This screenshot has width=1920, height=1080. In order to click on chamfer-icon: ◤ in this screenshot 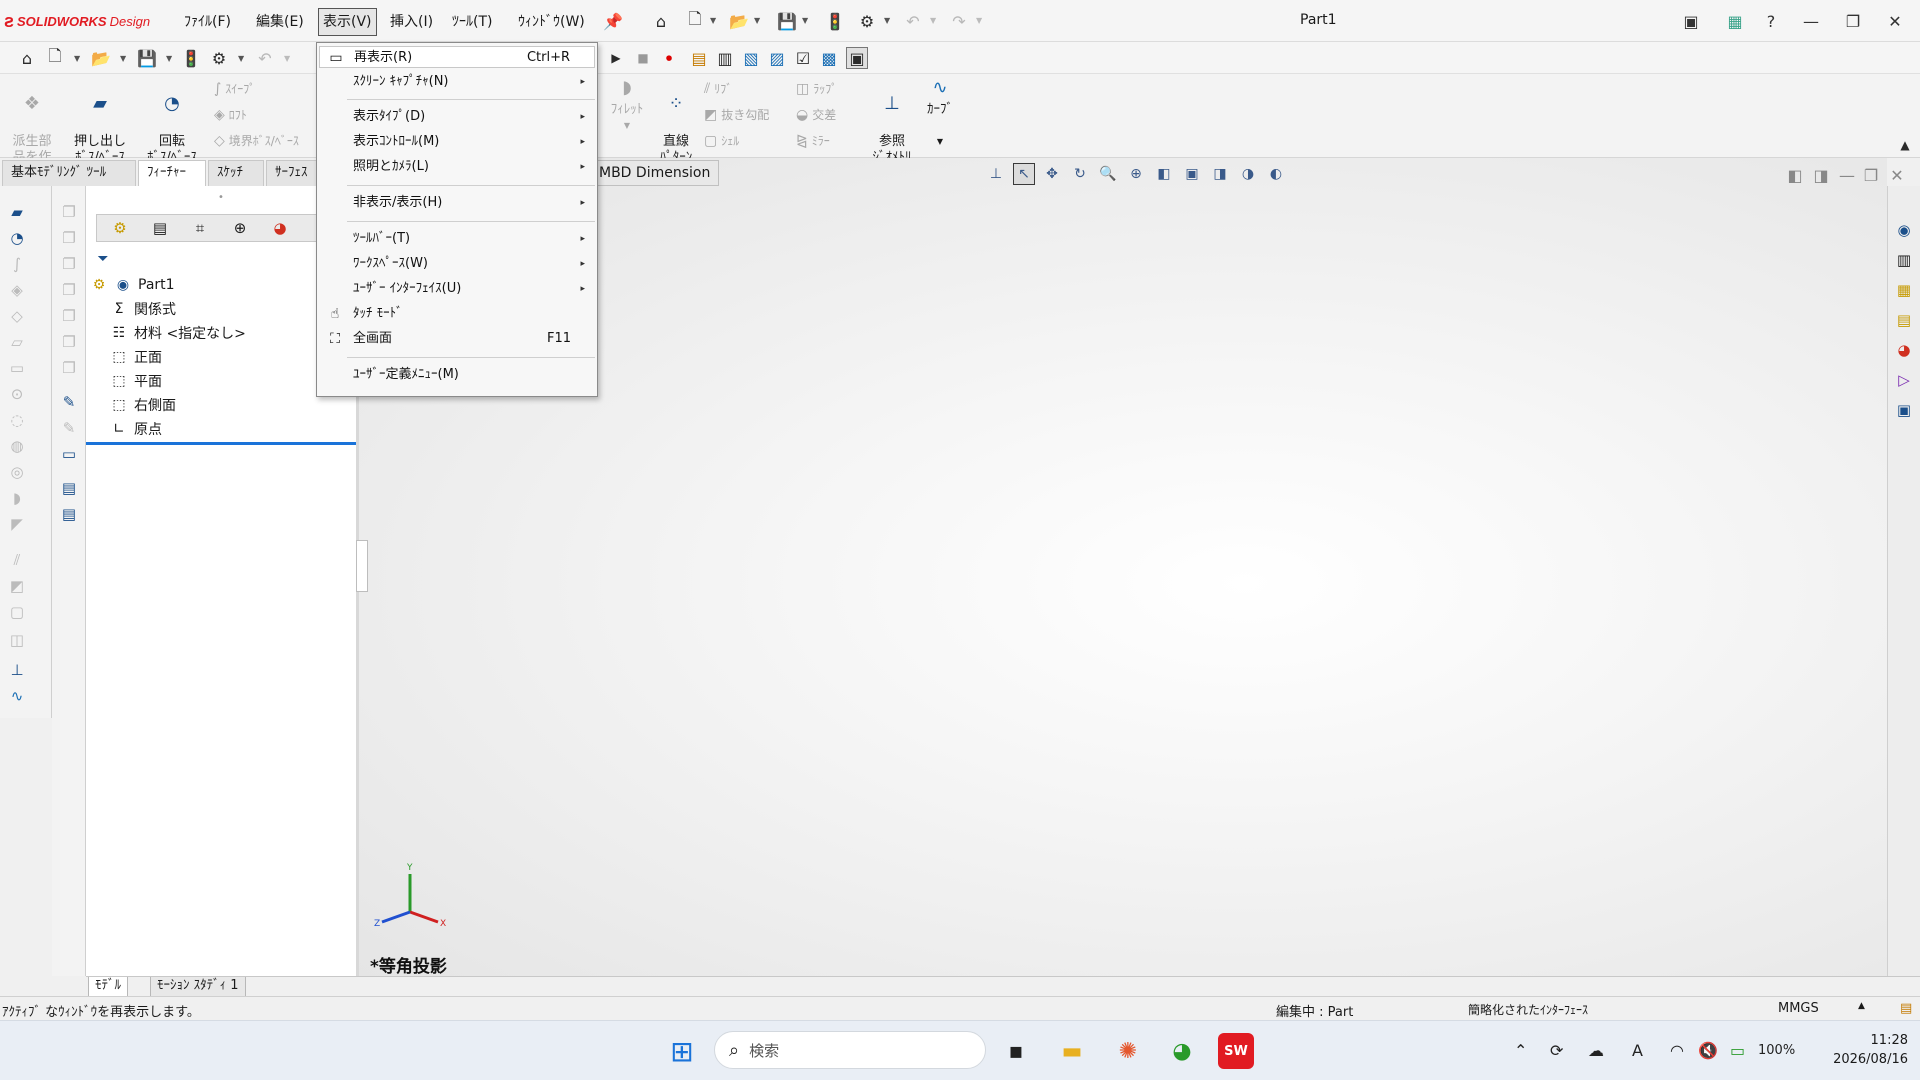, I will do `click(17, 524)`.